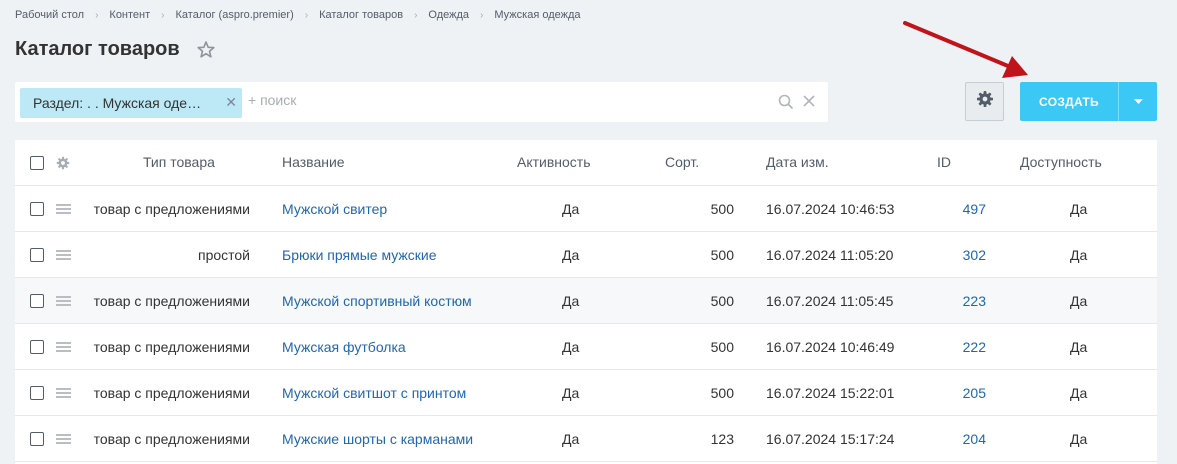 The image size is (1177, 464). I want to click on chevron-down-icon, so click(1138, 101).